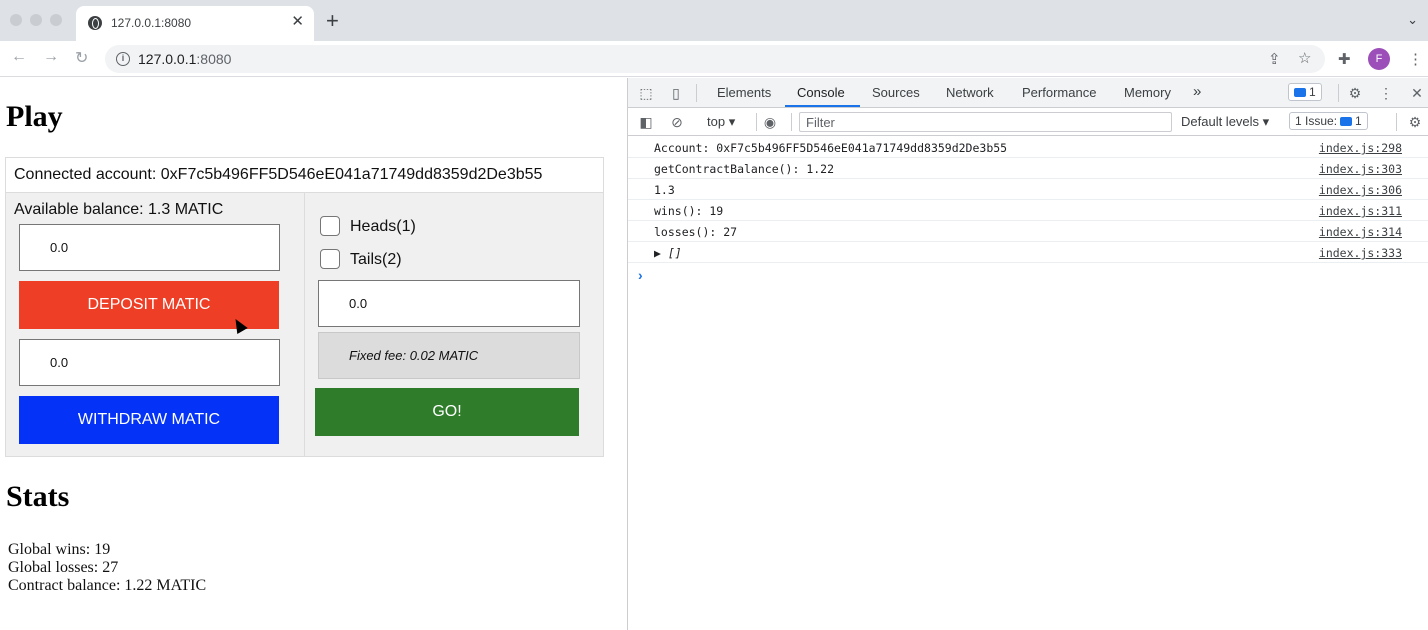 This screenshot has height=630, width=1428. Describe the element at coordinates (376, 259) in the screenshot. I see `tails-label: Tails(2)` at that location.